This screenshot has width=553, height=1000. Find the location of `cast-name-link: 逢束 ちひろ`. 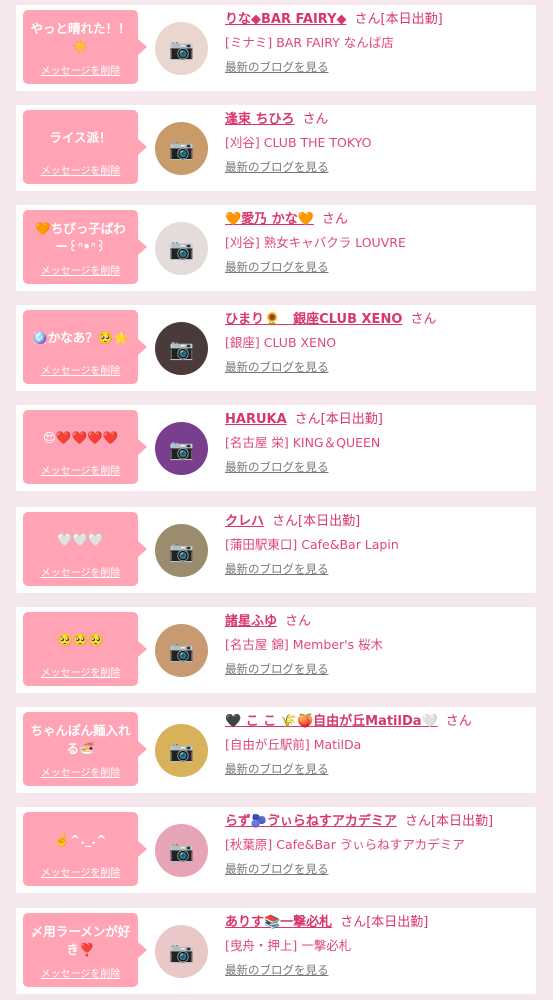

cast-name-link: 逢束 ちひろ is located at coordinates (260, 119).